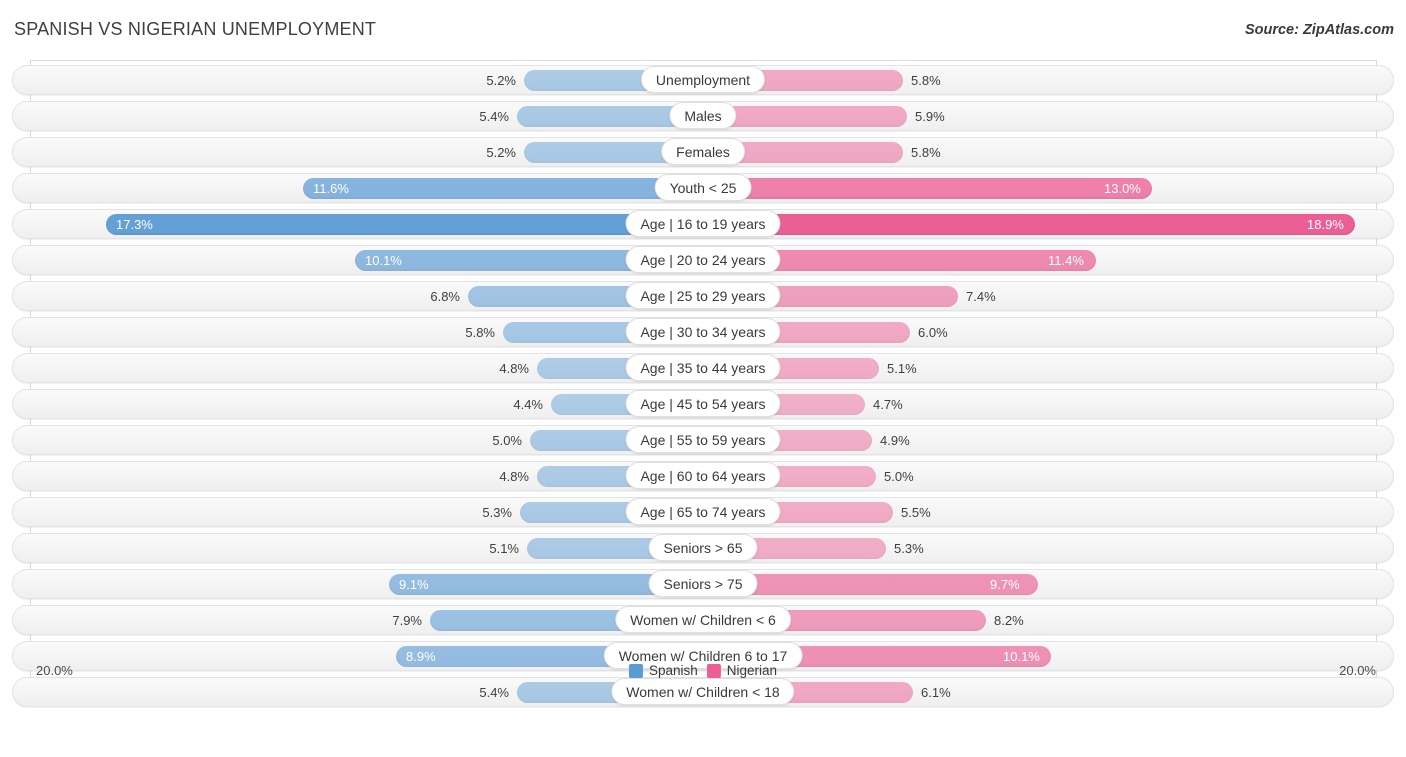  I want to click on value-label-spanish: 7.9%, so click(407, 620).